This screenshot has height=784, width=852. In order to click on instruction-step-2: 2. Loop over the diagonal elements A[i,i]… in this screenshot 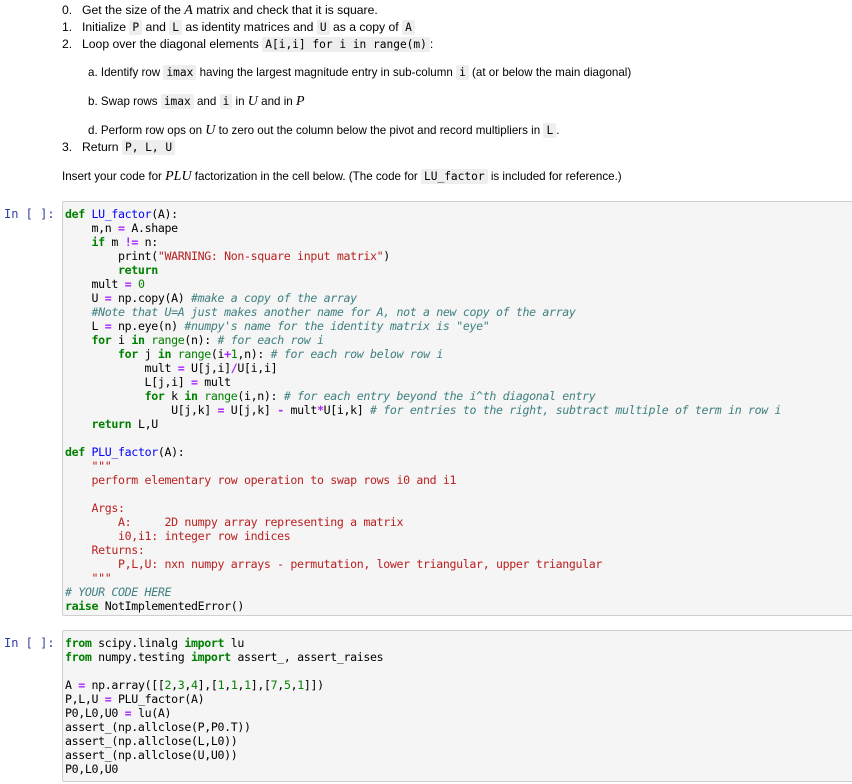, I will do `click(248, 44)`.